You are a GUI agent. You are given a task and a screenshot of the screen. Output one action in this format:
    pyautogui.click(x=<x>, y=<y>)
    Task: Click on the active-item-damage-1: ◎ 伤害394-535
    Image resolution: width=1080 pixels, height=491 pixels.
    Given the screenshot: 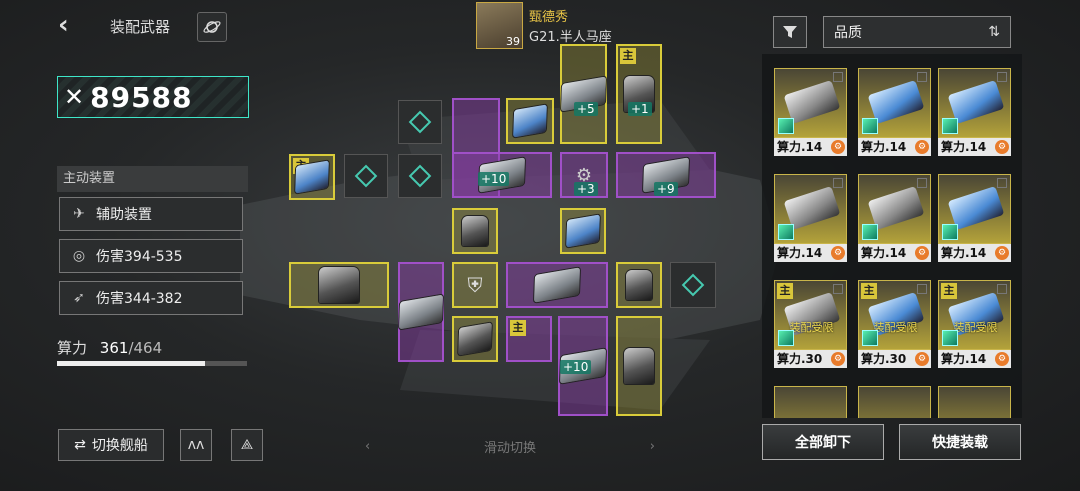 What is the action you would take?
    pyautogui.click(x=151, y=256)
    